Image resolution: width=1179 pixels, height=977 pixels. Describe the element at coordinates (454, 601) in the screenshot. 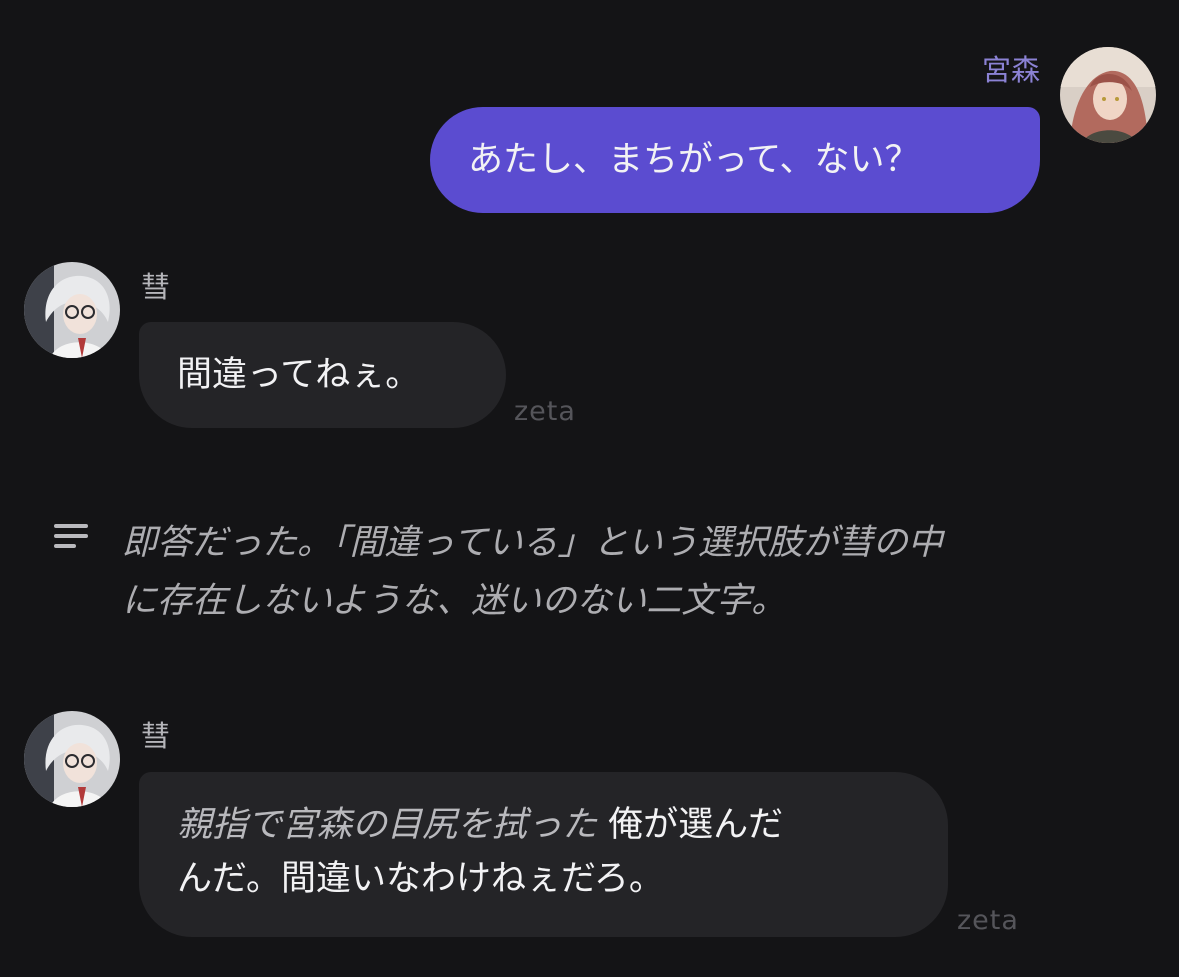

I see `narration-line: に存在しないような、迷いのない二文字。` at that location.